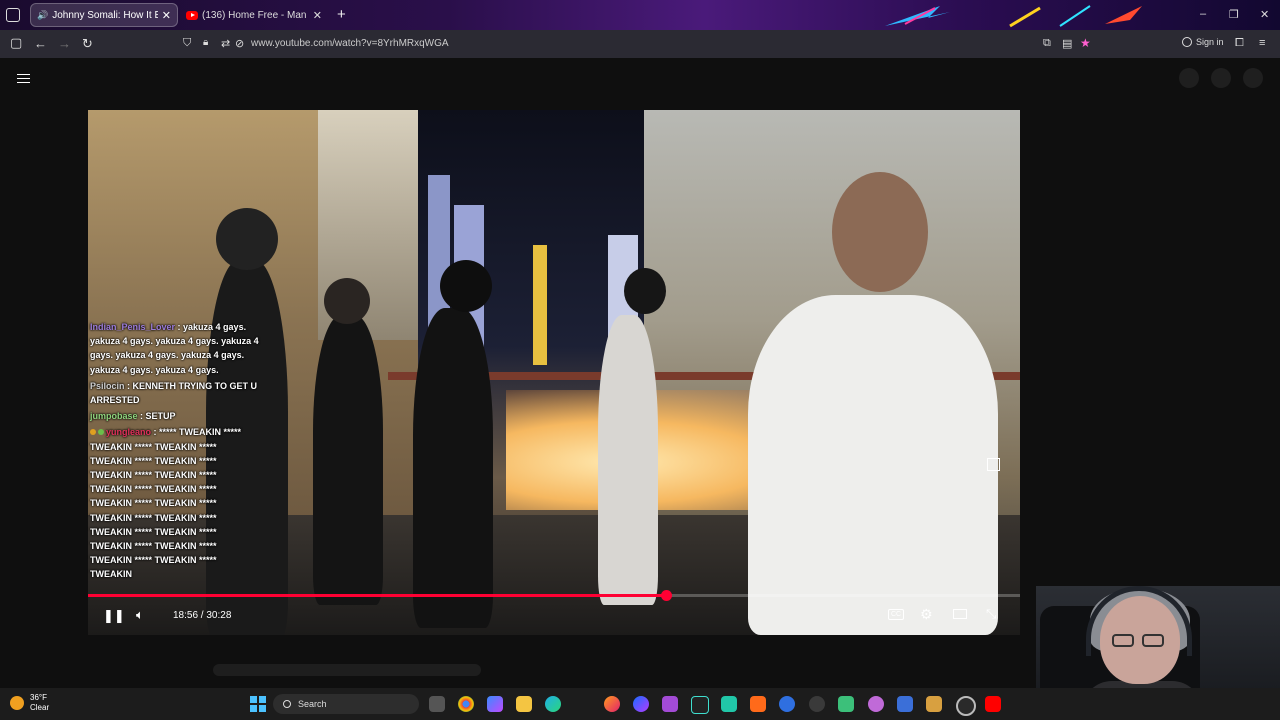 The width and height of the screenshot is (1280, 720). What do you see at coordinates (350, 43) in the screenshot?
I see `address-bar: www.youtube.com/watch?v=8YrhMRxqWGA` at bounding box center [350, 43].